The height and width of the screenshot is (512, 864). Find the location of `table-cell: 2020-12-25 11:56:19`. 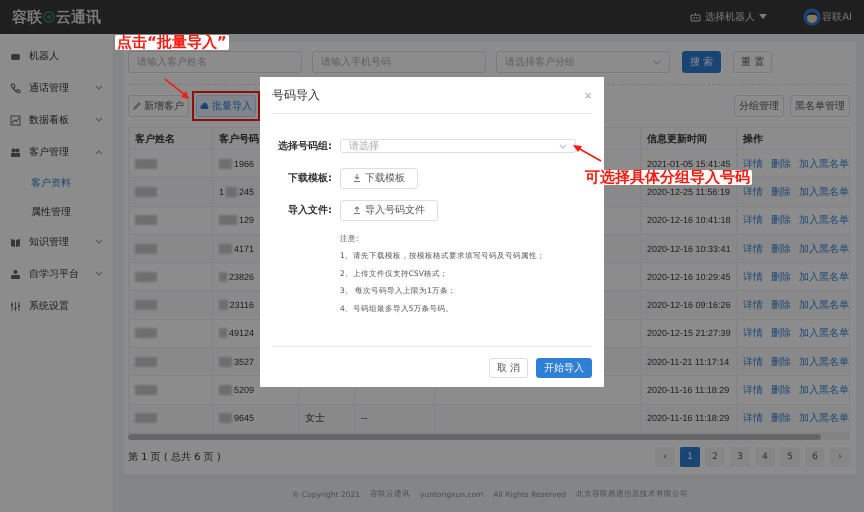

table-cell: 2020-12-25 11:56:19 is located at coordinates (688, 191).